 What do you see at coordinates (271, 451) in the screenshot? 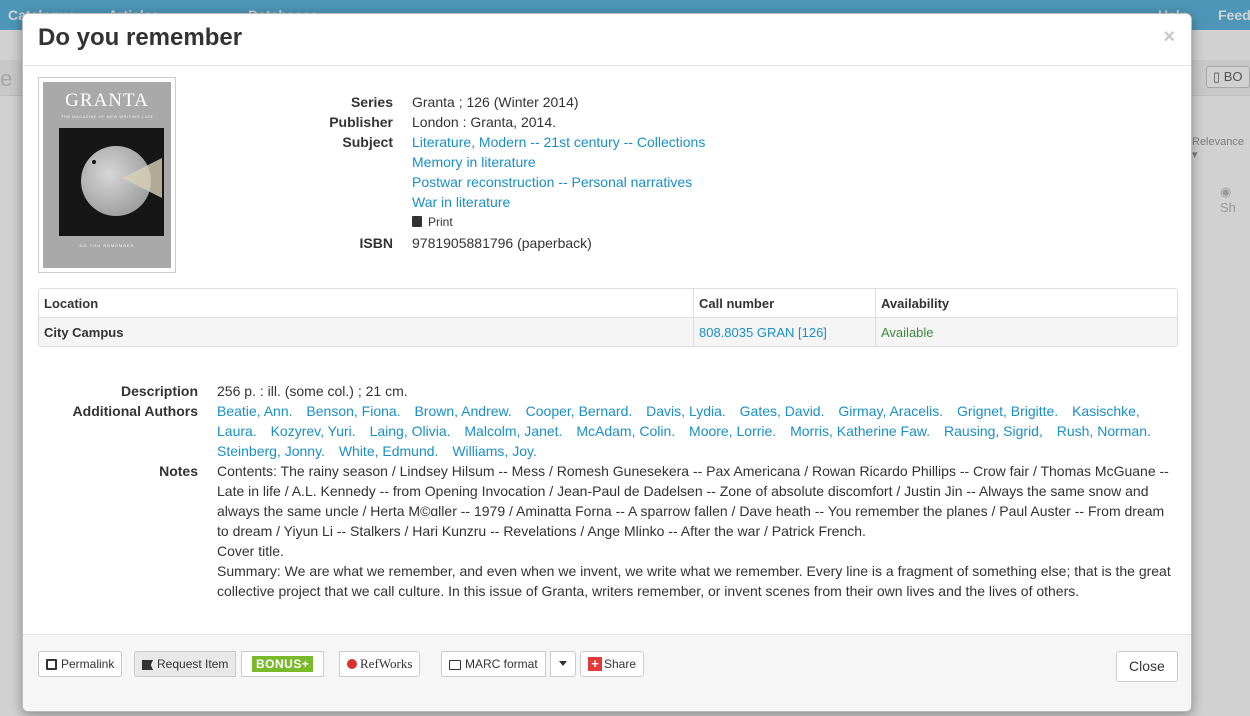
I see `author-link: Steinberg, Jonny.` at bounding box center [271, 451].